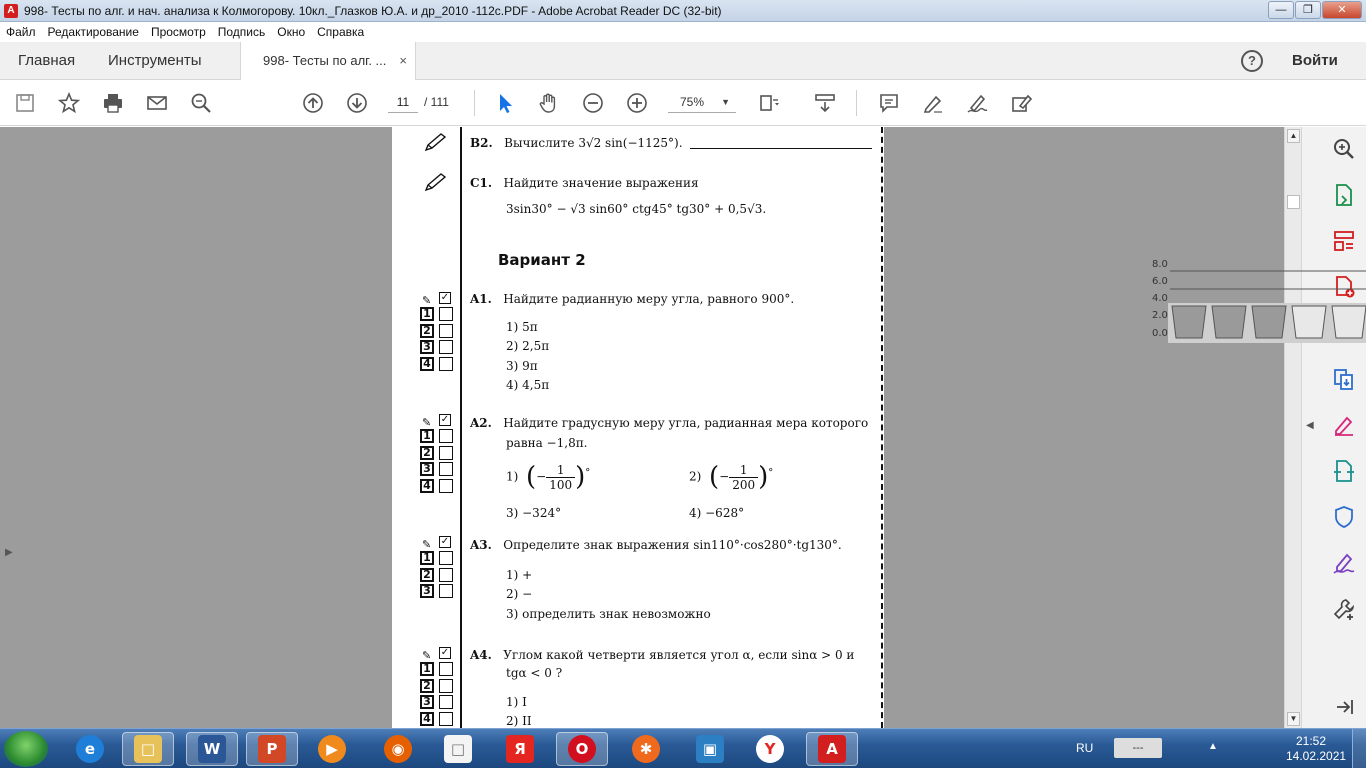 This screenshot has height=768, width=1366. What do you see at coordinates (26, 749) in the screenshot?
I see `start-button` at bounding box center [26, 749].